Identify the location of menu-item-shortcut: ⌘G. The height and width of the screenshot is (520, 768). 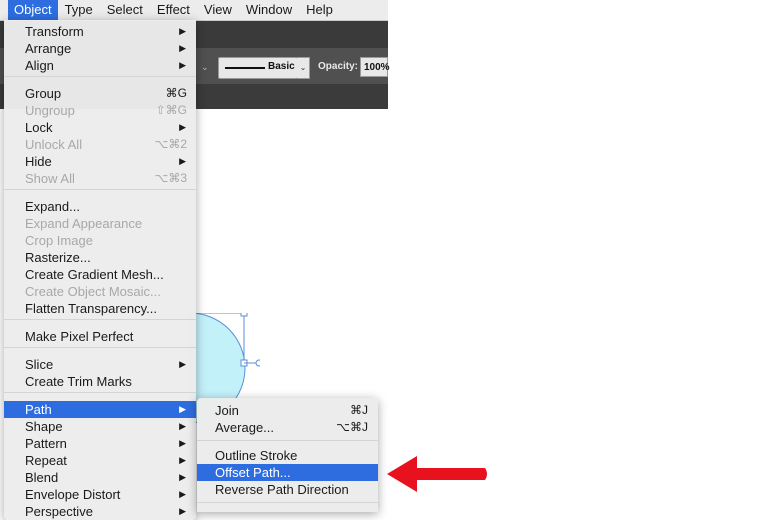
(176, 93).